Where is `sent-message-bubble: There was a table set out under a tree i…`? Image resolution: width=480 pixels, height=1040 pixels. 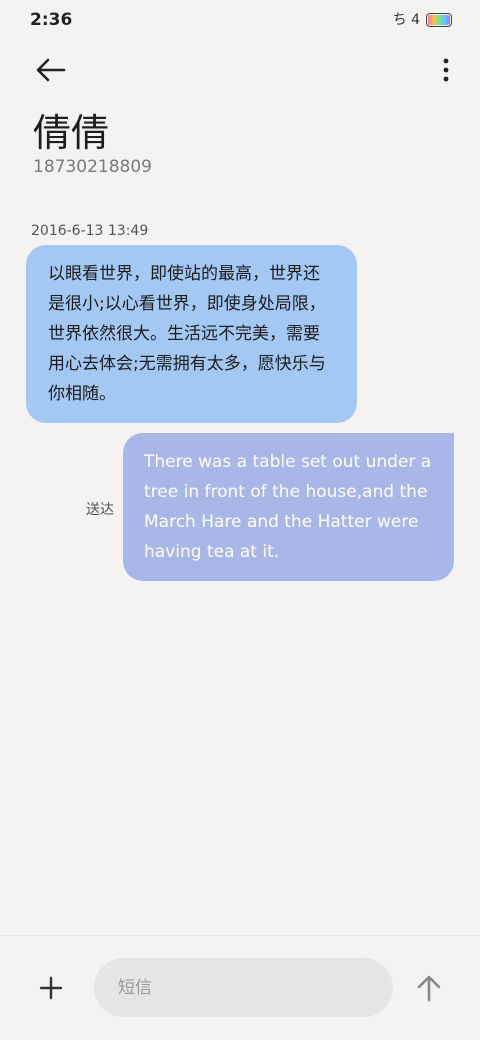
sent-message-bubble: There was a table set out under a tree i… is located at coordinates (288, 507).